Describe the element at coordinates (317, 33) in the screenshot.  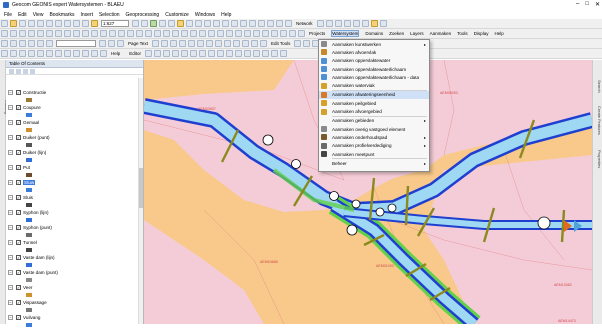
I see `projects-menu: Projects` at that location.